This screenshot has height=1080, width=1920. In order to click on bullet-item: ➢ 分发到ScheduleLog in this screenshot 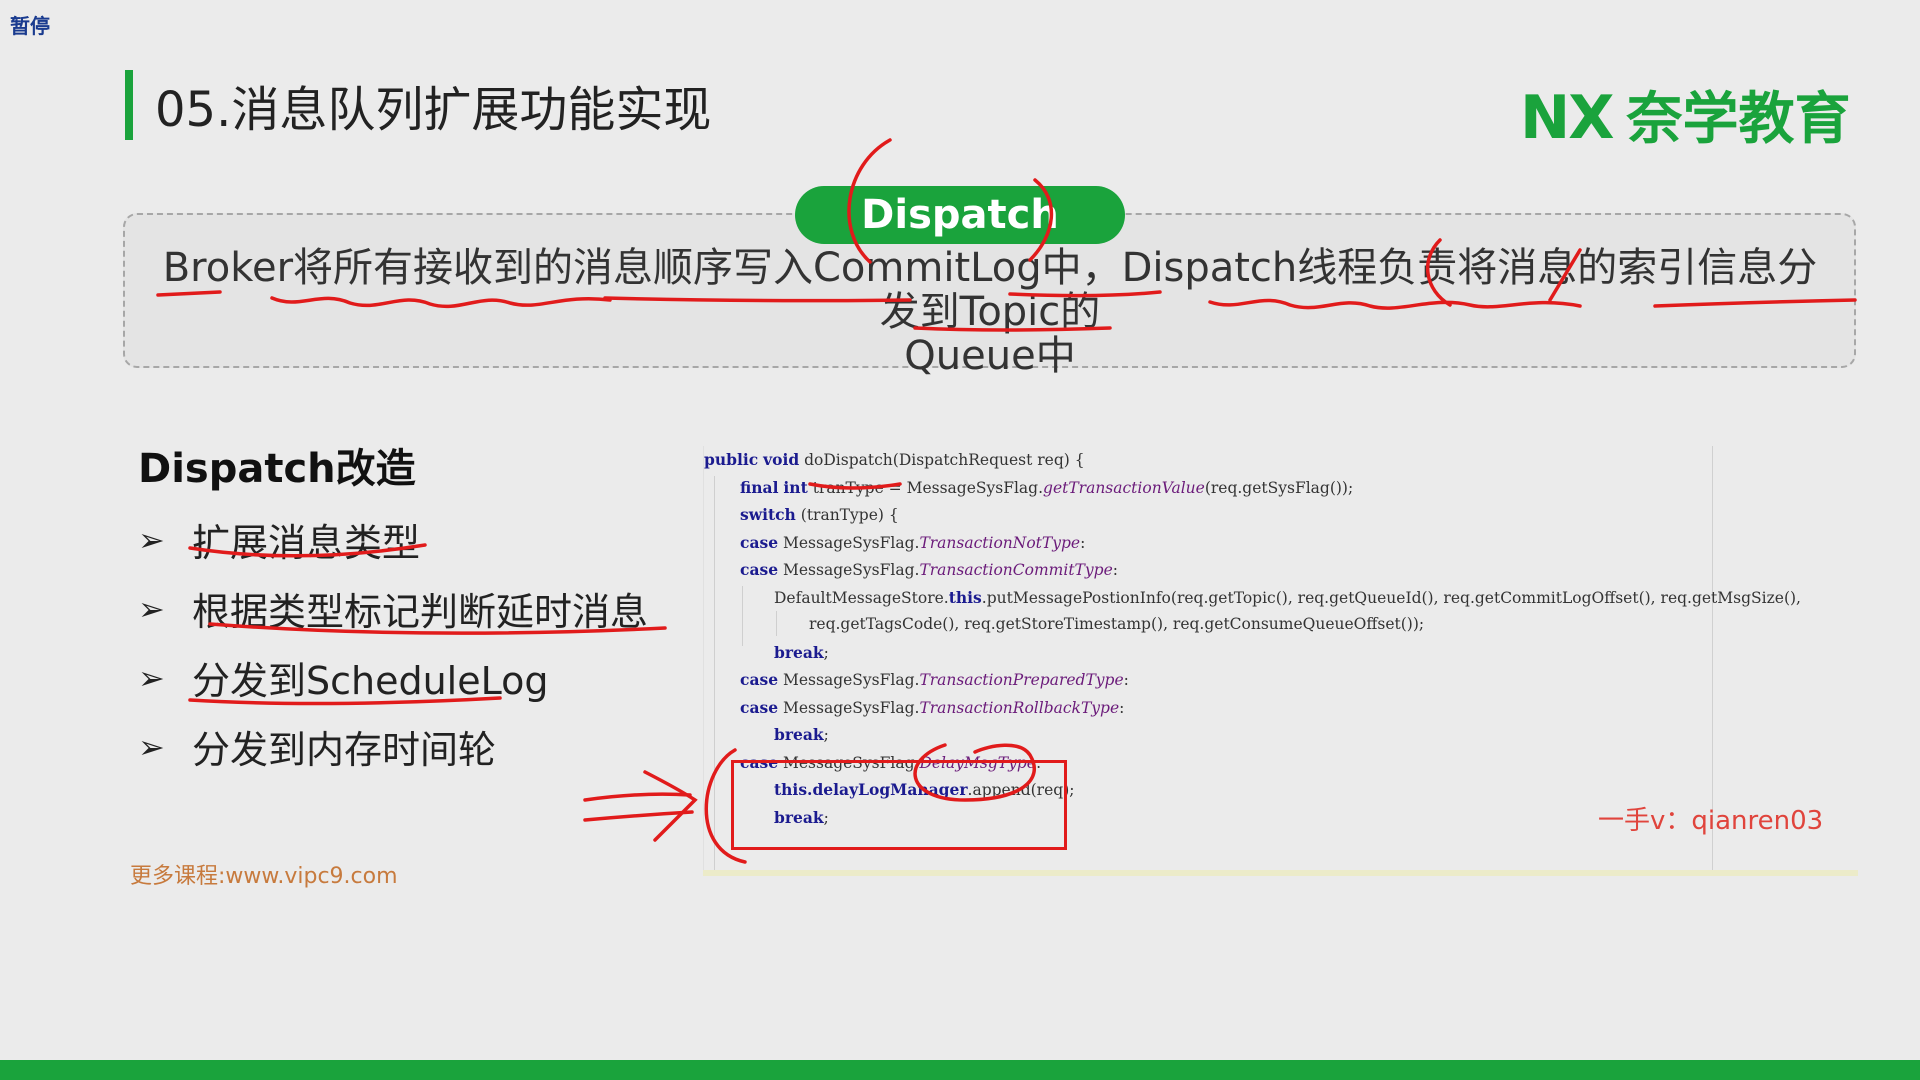, I will do `click(393, 677)`.